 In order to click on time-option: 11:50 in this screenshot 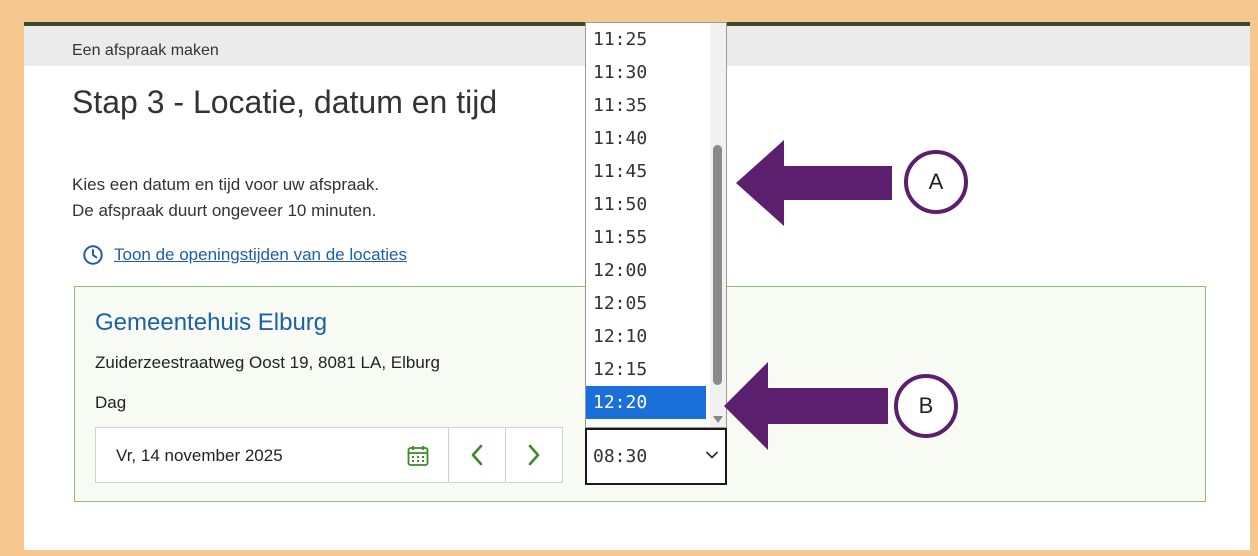, I will do `click(646, 204)`.